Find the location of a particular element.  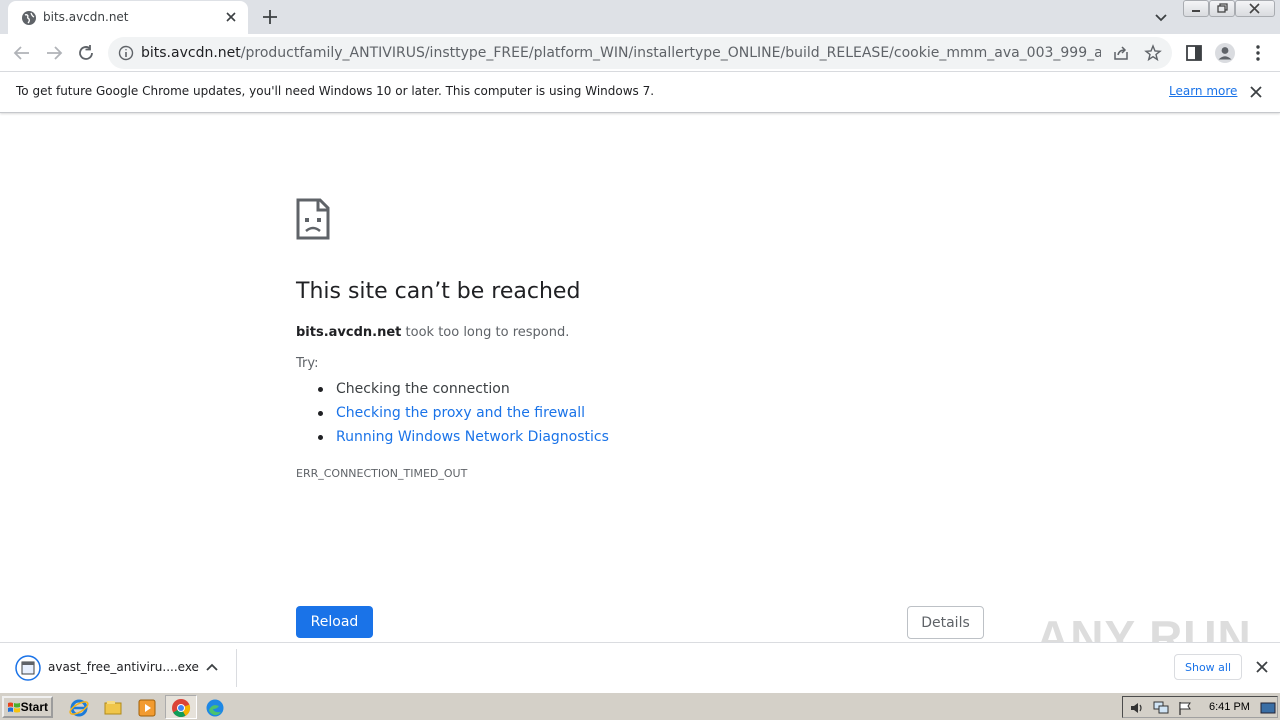

error-description: bits.avcdn.net took too long to respond. is located at coordinates (432, 332).